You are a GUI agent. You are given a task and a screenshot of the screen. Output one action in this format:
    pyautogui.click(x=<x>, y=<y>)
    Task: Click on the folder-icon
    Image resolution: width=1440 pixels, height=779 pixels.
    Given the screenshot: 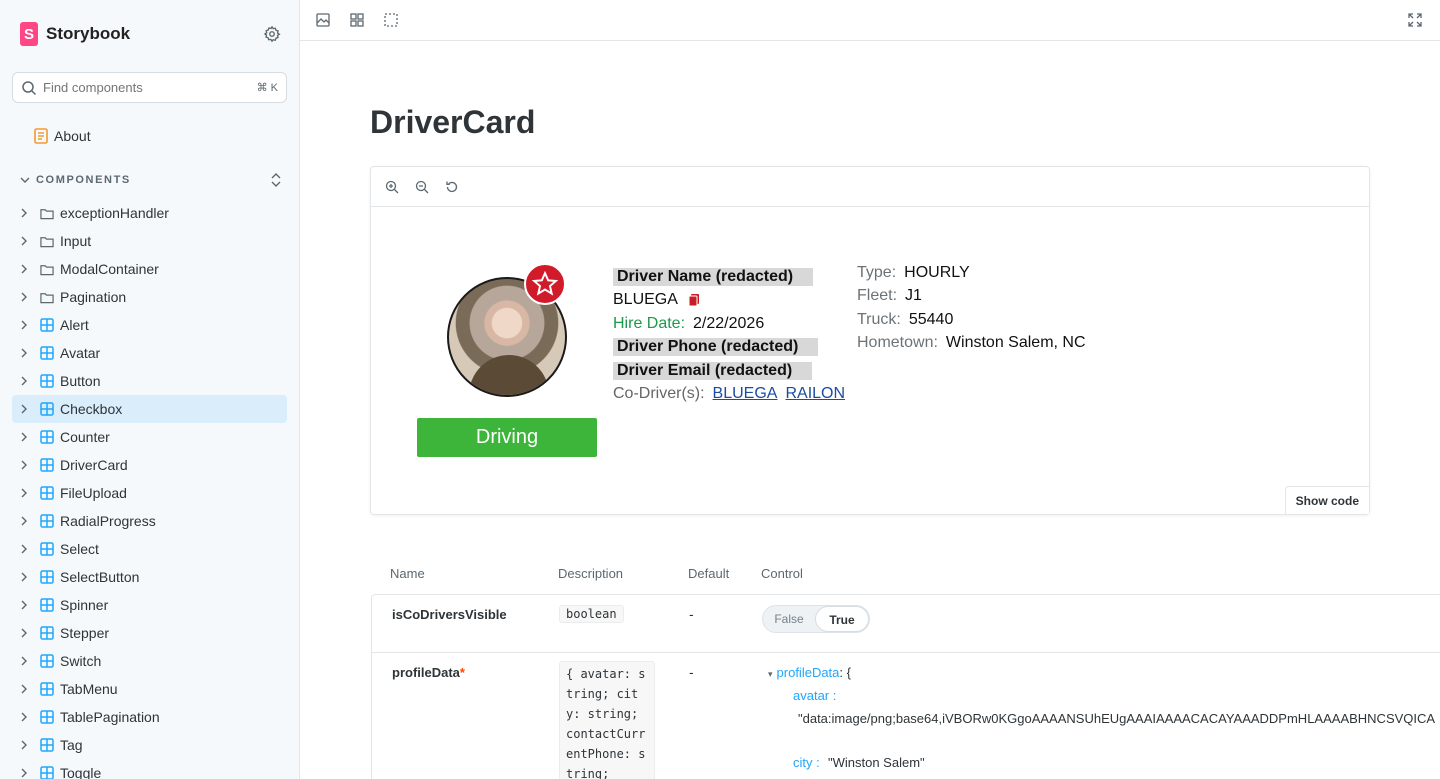 What is the action you would take?
    pyautogui.click(x=47, y=213)
    